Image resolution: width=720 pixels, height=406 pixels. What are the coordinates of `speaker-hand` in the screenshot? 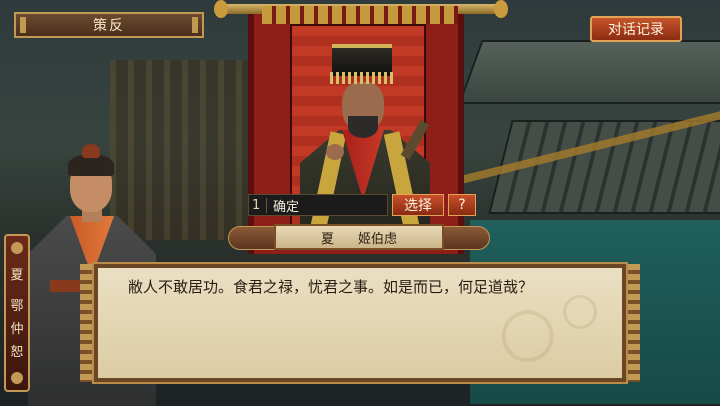 It's located at (335, 152).